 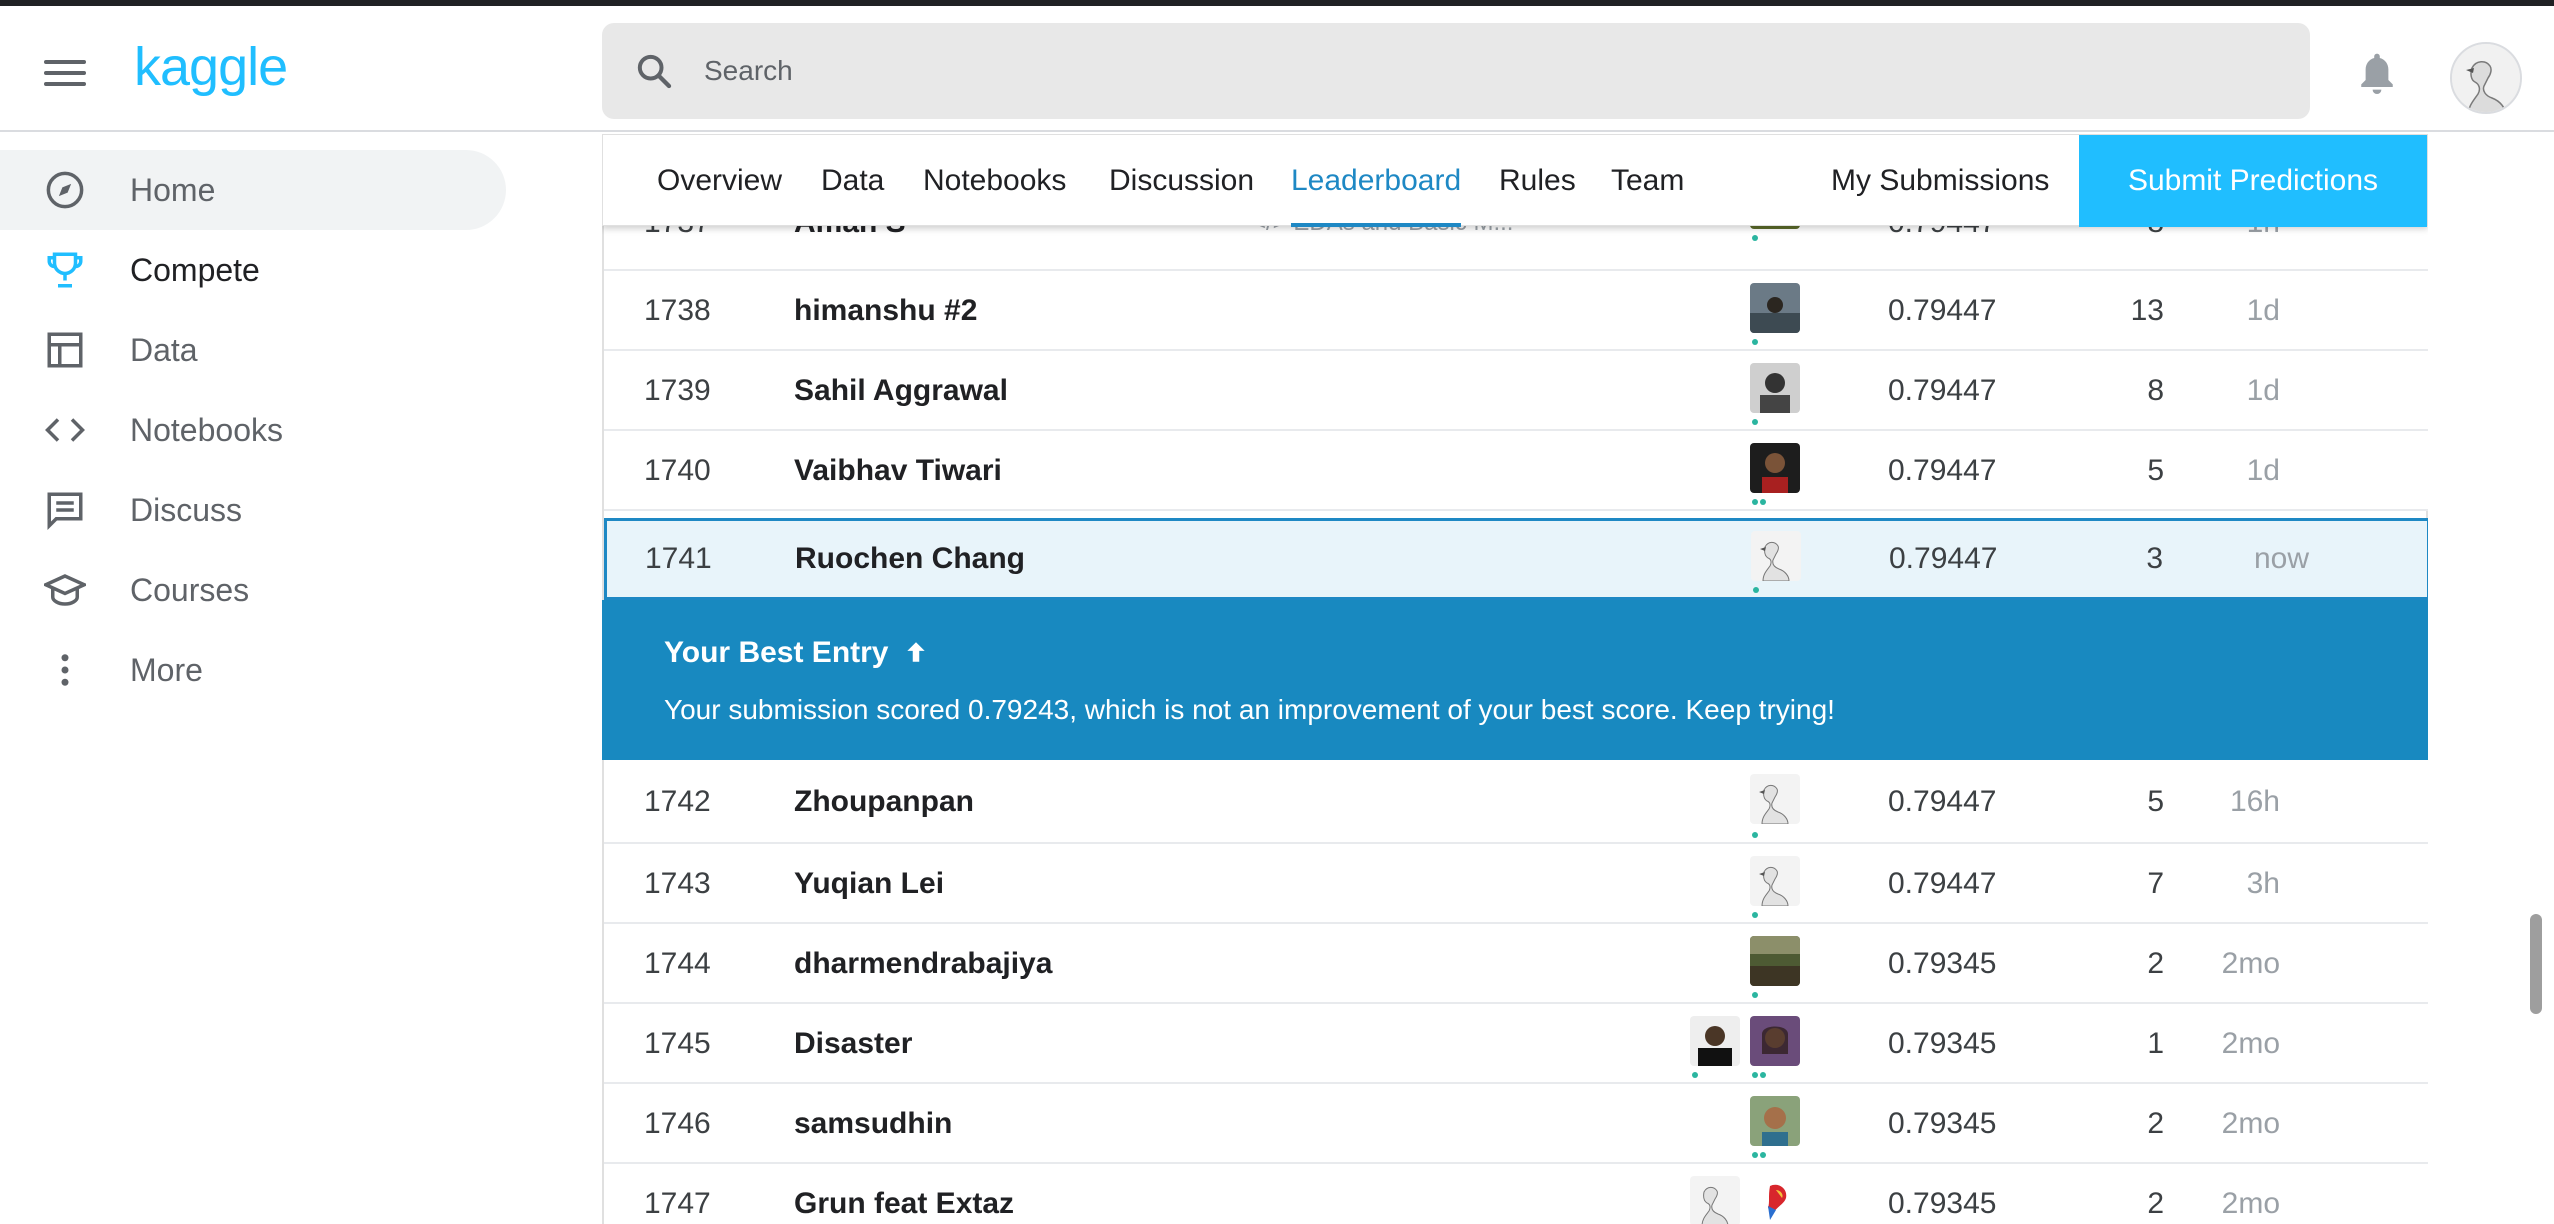 What do you see at coordinates (1647, 181) in the screenshot?
I see `tab-team: Team` at bounding box center [1647, 181].